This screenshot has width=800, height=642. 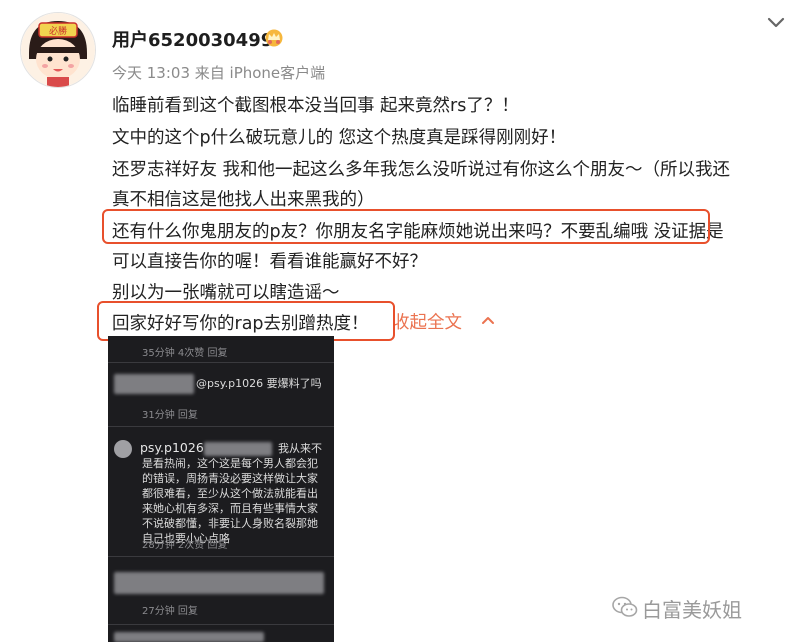 What do you see at coordinates (154, 384) in the screenshot?
I see `blurred-username` at bounding box center [154, 384].